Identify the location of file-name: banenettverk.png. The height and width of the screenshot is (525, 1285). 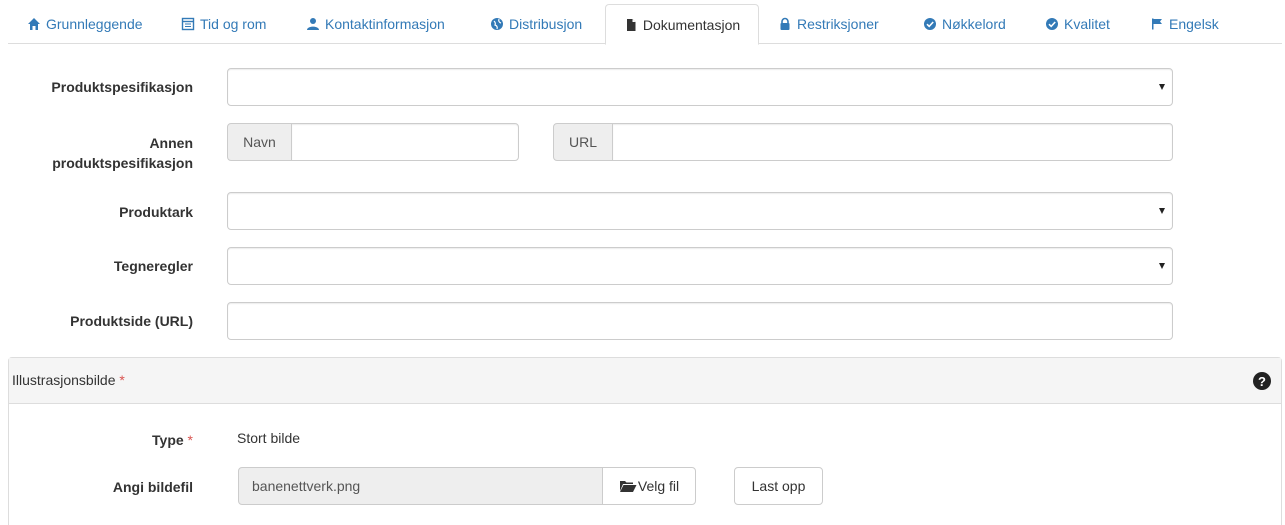
(306, 486).